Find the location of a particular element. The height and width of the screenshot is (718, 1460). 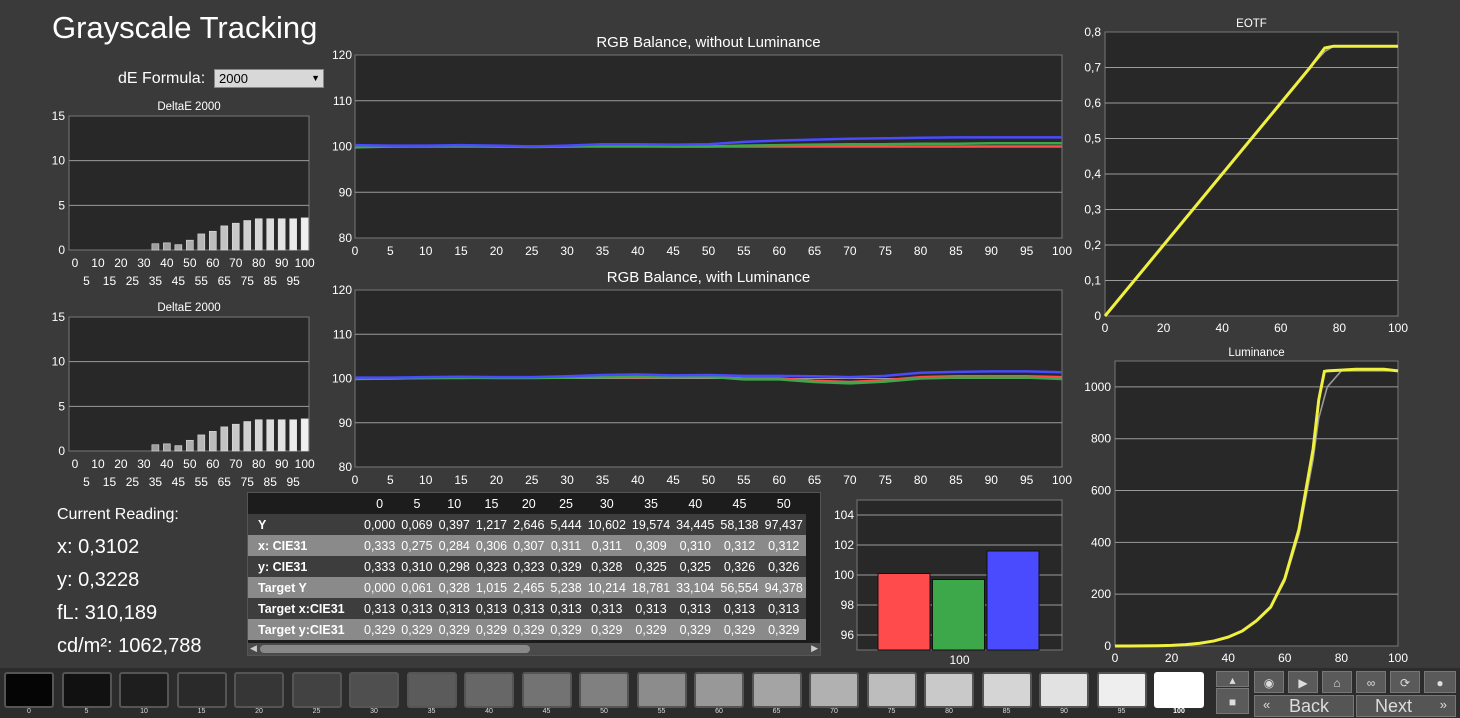

rgb-bar-ytick: 96 is located at coordinates (848, 635).